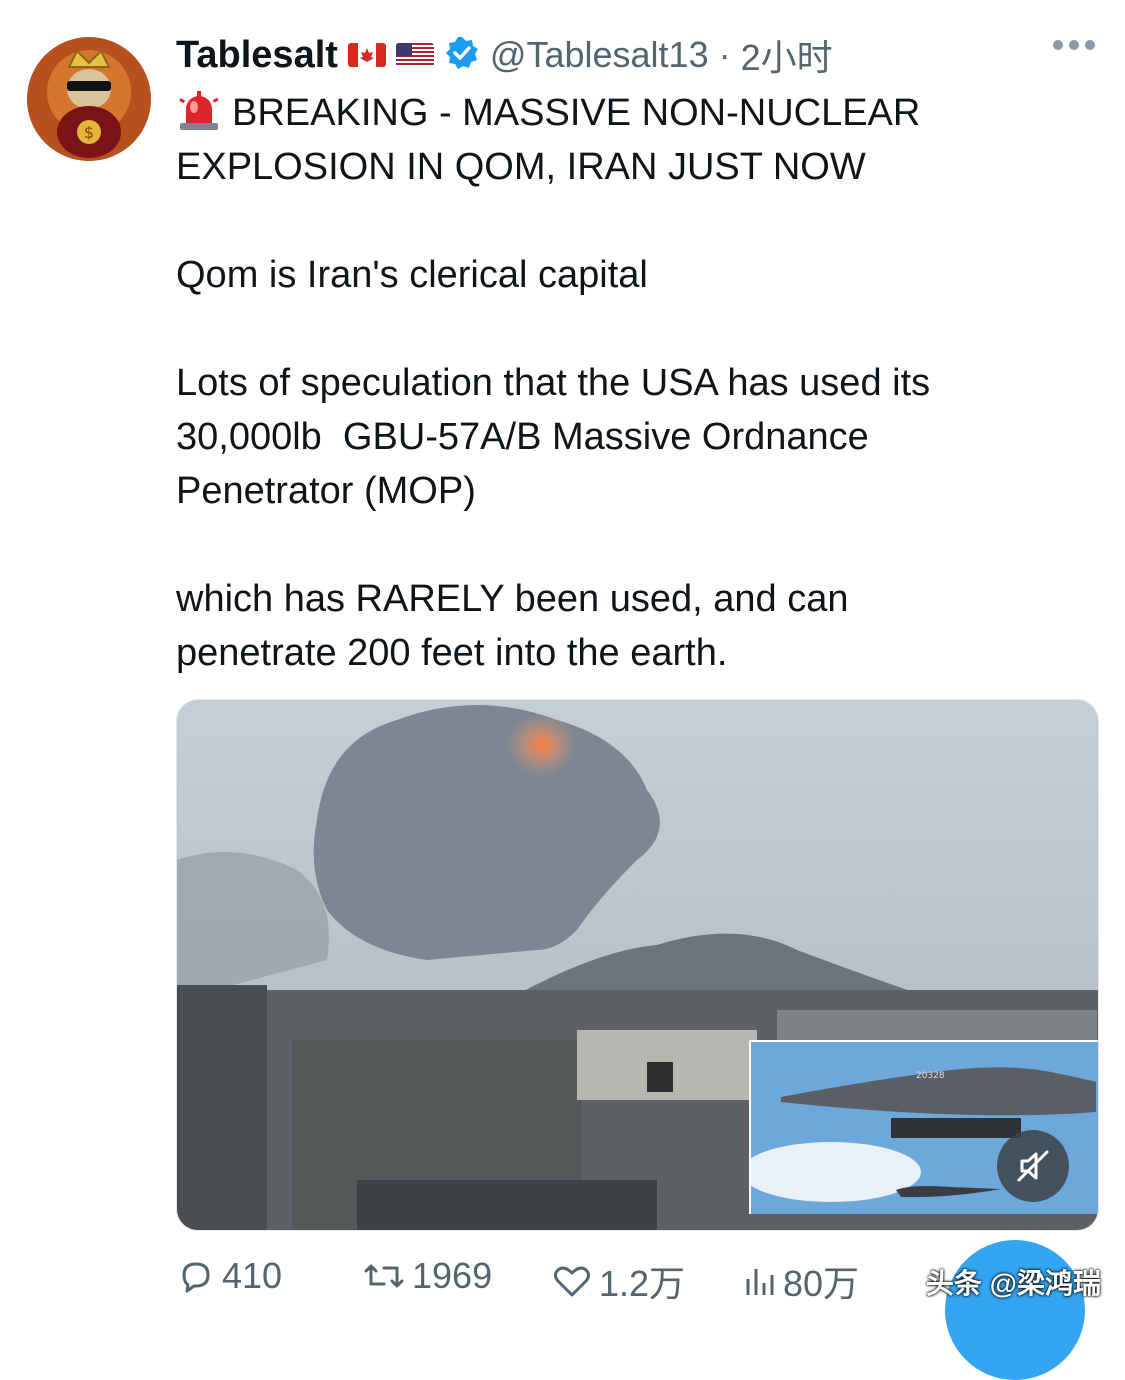  What do you see at coordinates (576, 113) in the screenshot?
I see `tweet-line-text: BREAKING - MASSIVE NON-NUCLEAR` at bounding box center [576, 113].